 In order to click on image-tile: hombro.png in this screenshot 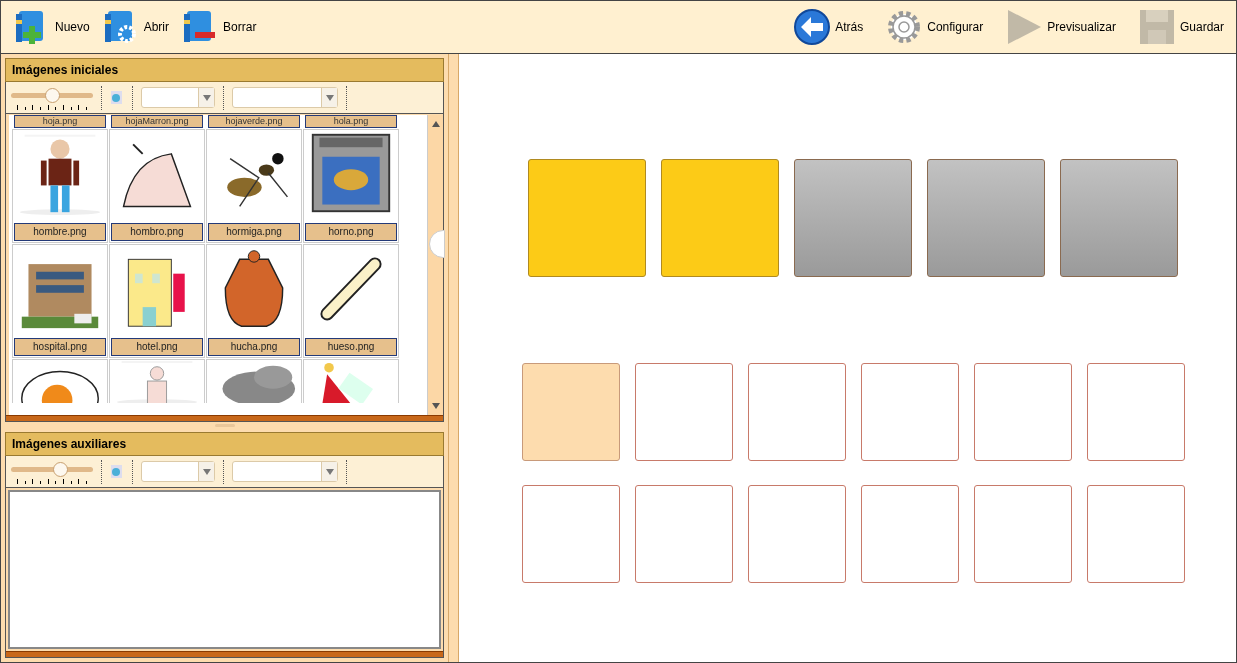, I will do `click(157, 186)`.